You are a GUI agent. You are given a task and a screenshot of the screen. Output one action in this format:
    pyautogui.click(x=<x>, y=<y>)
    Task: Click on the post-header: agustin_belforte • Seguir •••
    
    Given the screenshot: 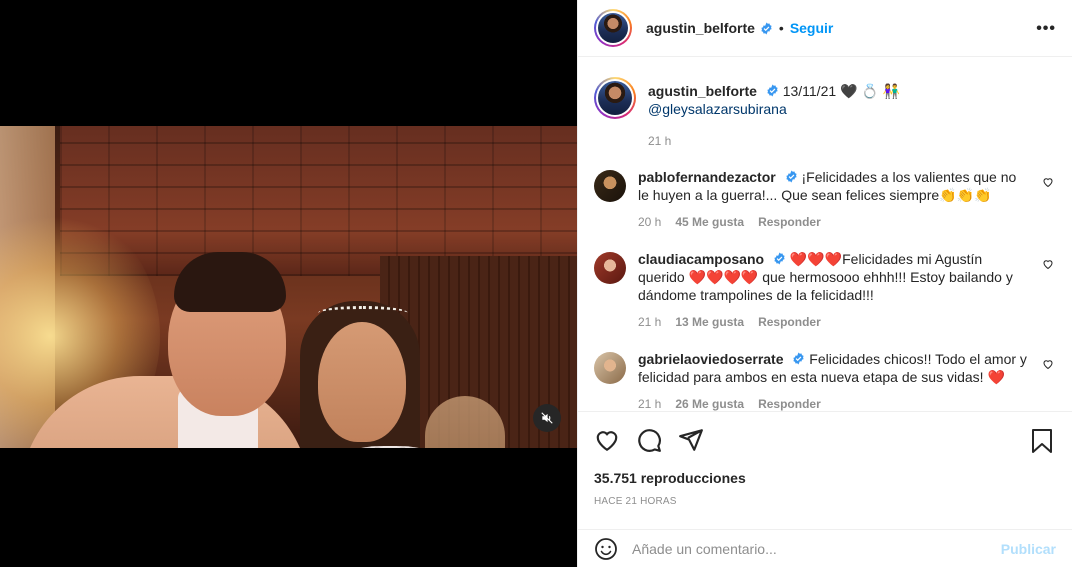 What is the action you would take?
    pyautogui.click(x=825, y=28)
    